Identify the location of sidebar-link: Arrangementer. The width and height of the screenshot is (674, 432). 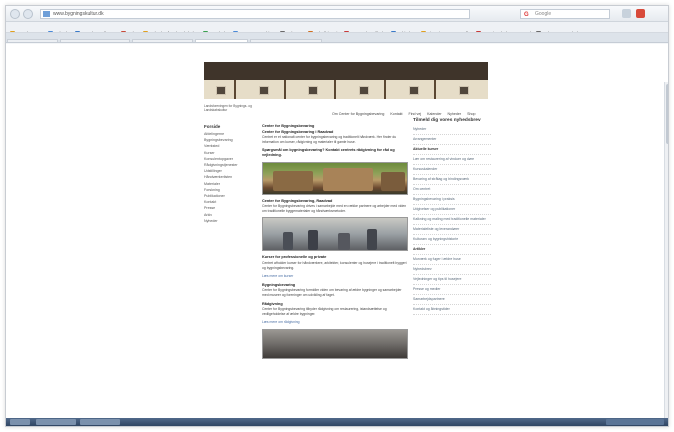
(452, 141).